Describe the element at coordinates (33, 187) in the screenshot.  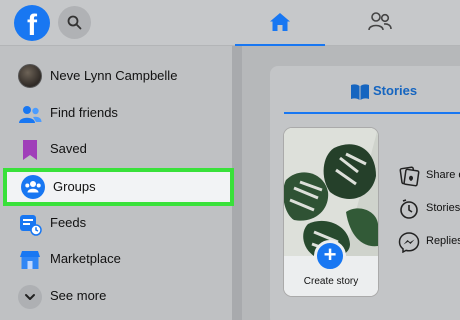
I see `groups-icon` at that location.